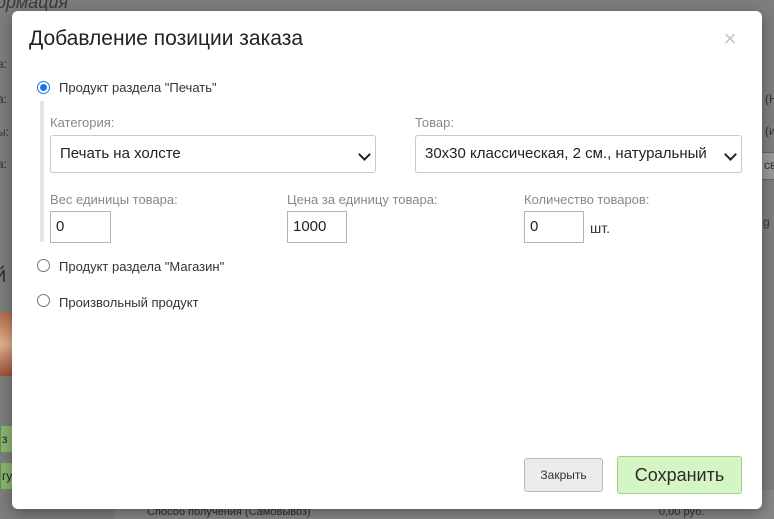 The width and height of the screenshot is (774, 519). Describe the element at coordinates (129, 302) in the screenshot. I see `radio-custom-product-label: Произвольный продукт` at that location.